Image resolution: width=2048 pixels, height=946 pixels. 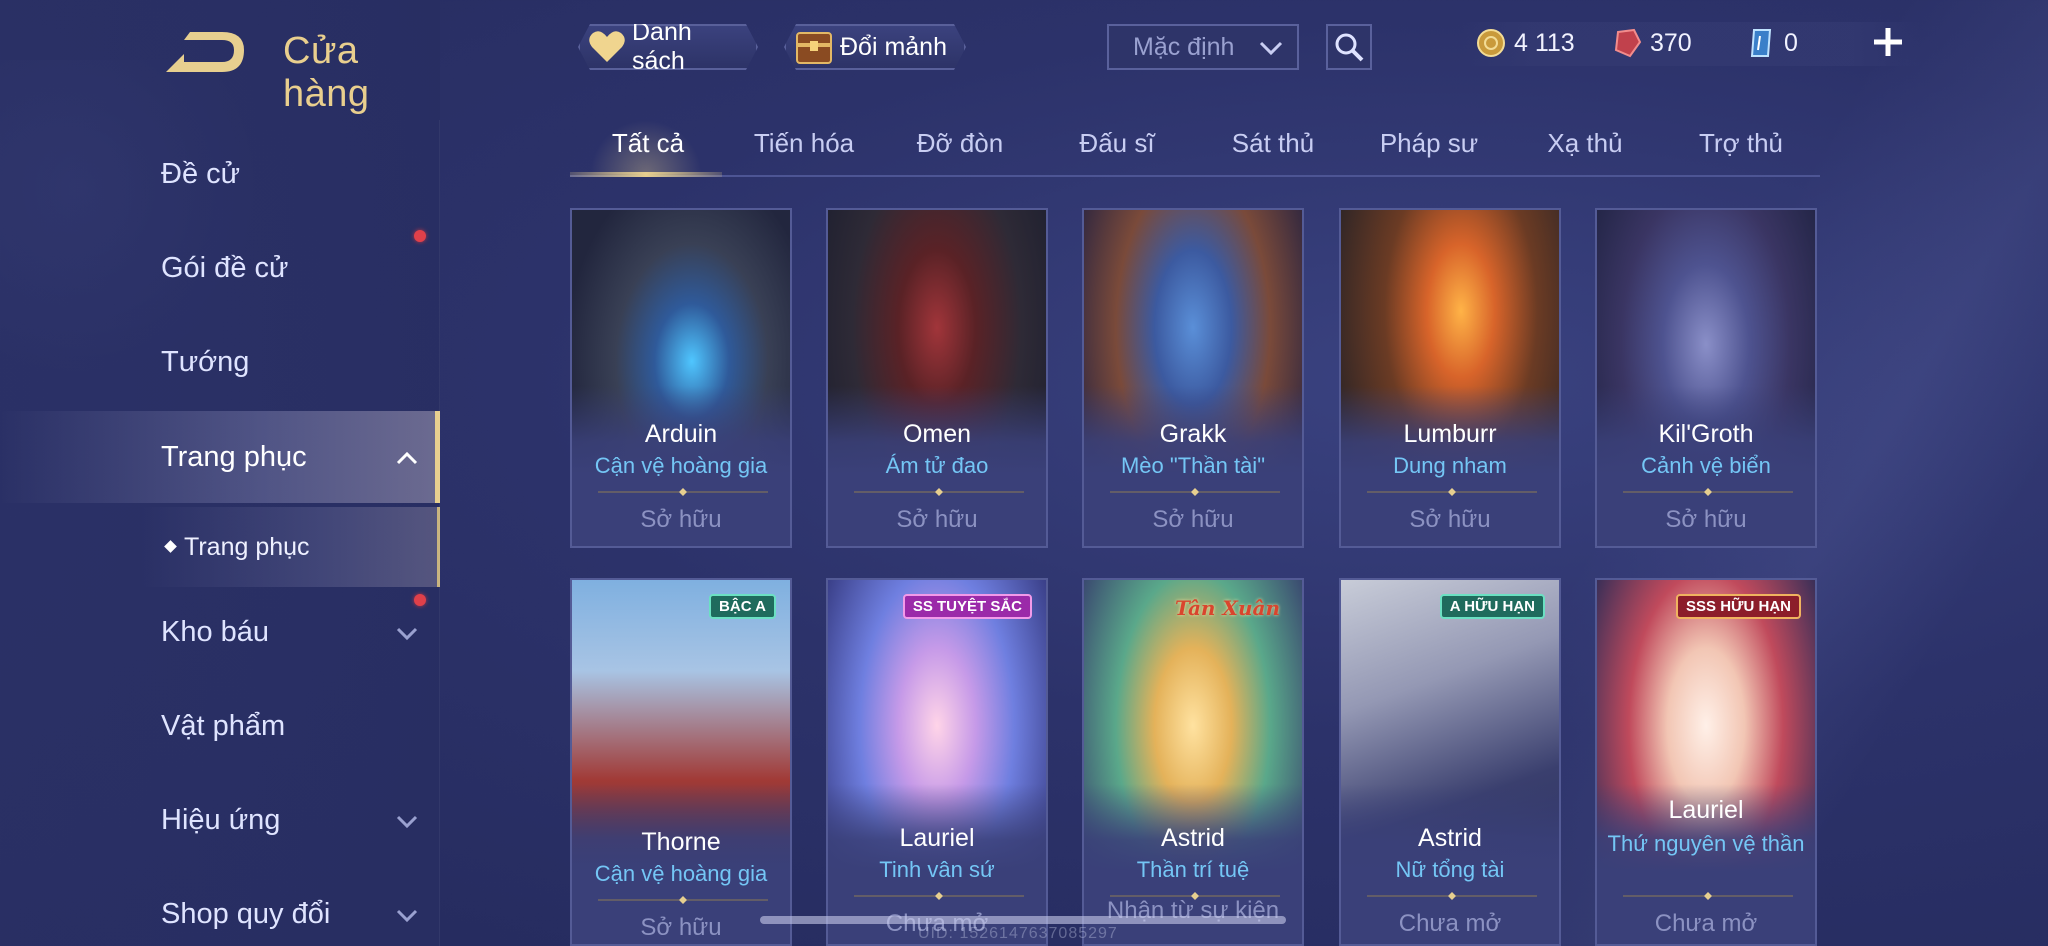 I want to click on sidebar-subitem-skins: Trang phục, so click(x=290, y=547).